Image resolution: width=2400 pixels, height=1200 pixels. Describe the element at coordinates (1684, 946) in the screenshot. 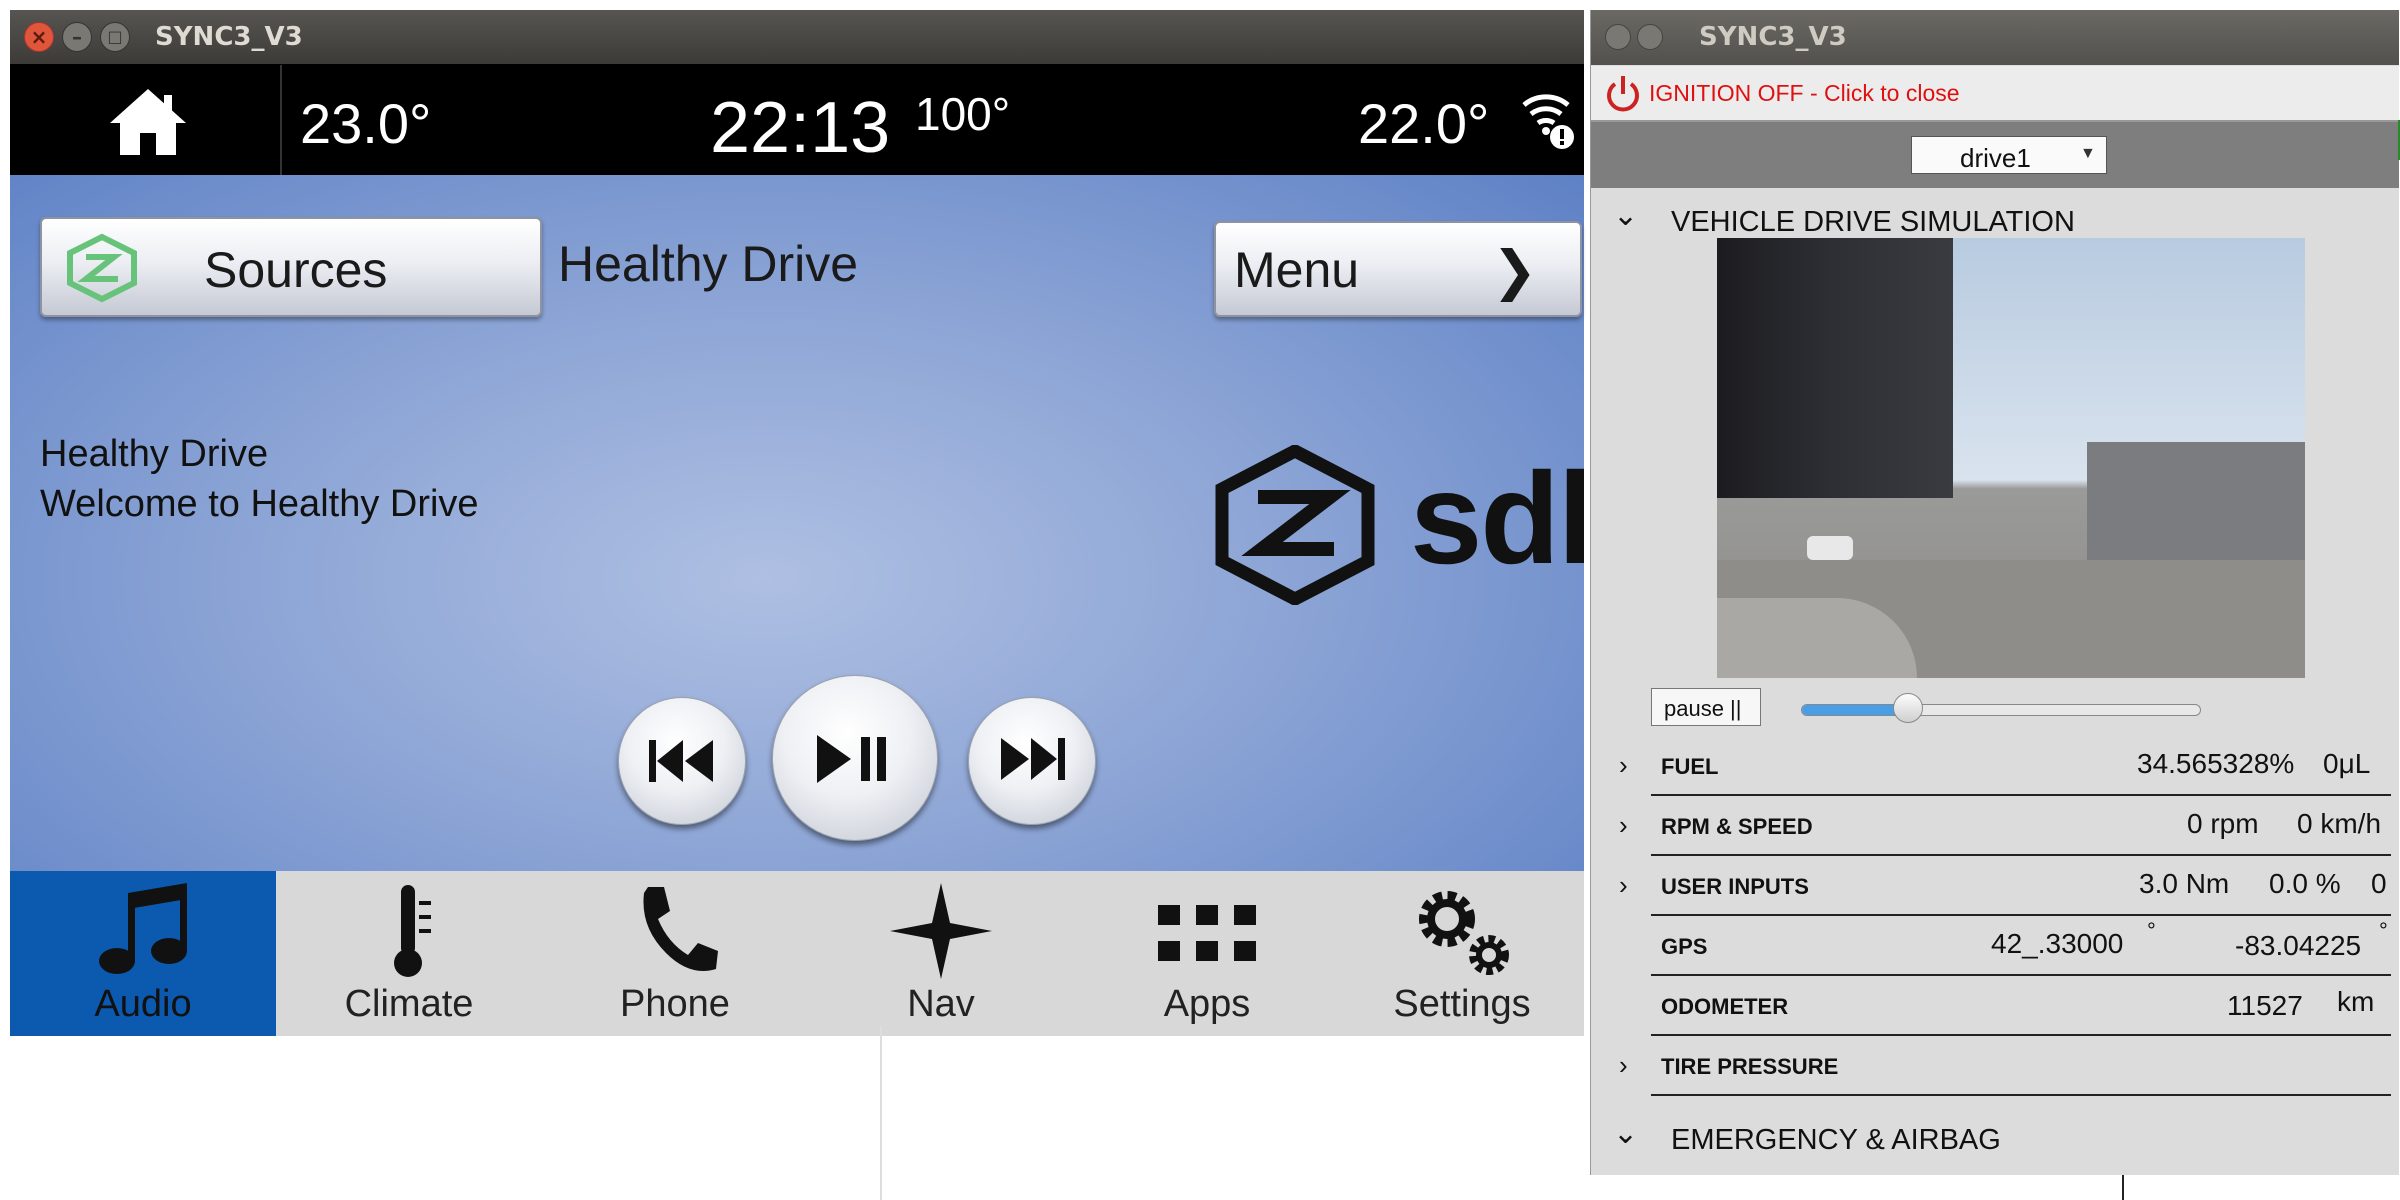

I see `gps-label: GPS` at that location.